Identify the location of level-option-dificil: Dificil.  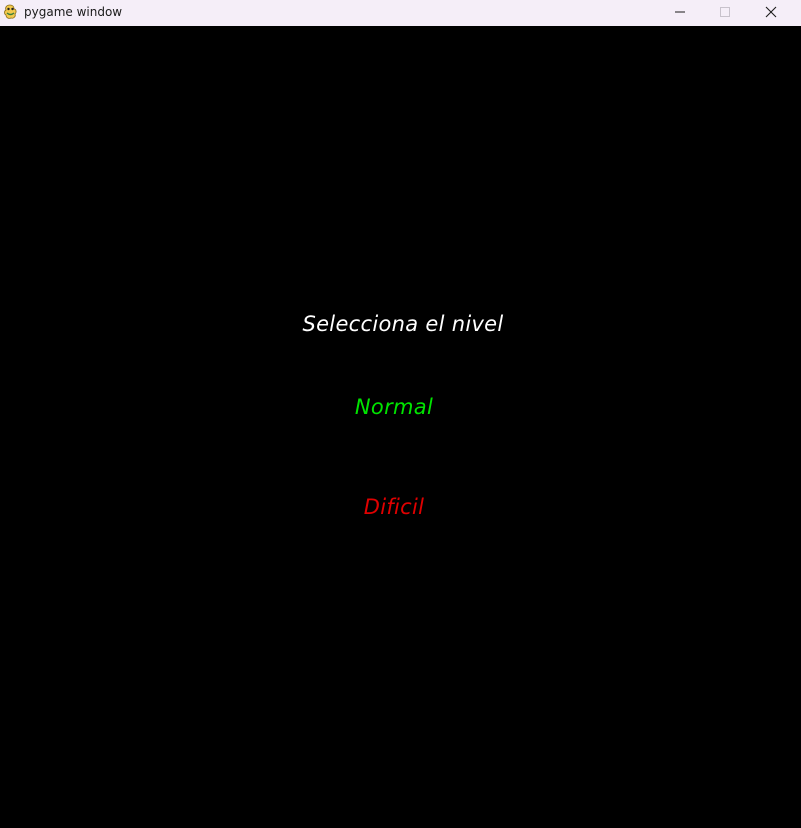
(394, 507).